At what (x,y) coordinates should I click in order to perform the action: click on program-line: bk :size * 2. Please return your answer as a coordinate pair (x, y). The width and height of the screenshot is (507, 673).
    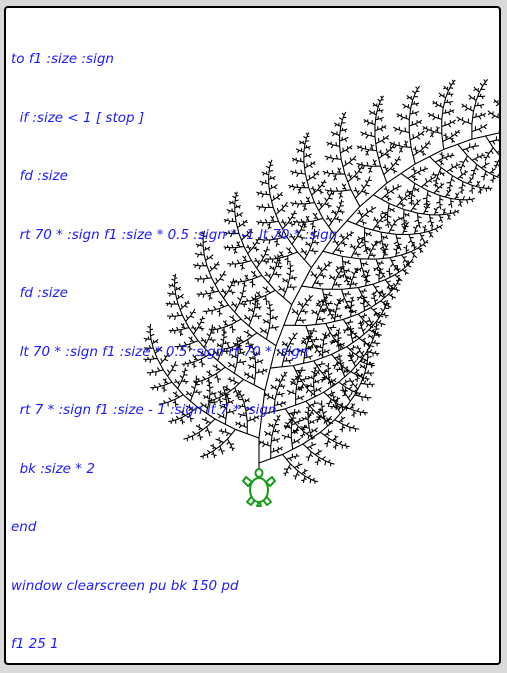
    Looking at the image, I should click on (53, 468).